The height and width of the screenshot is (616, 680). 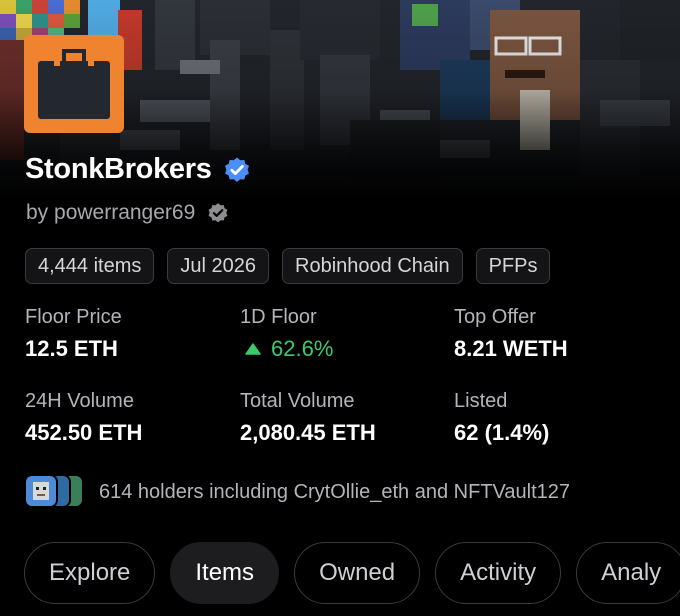 What do you see at coordinates (253, 349) in the screenshot?
I see `triangle-up-icon` at bounding box center [253, 349].